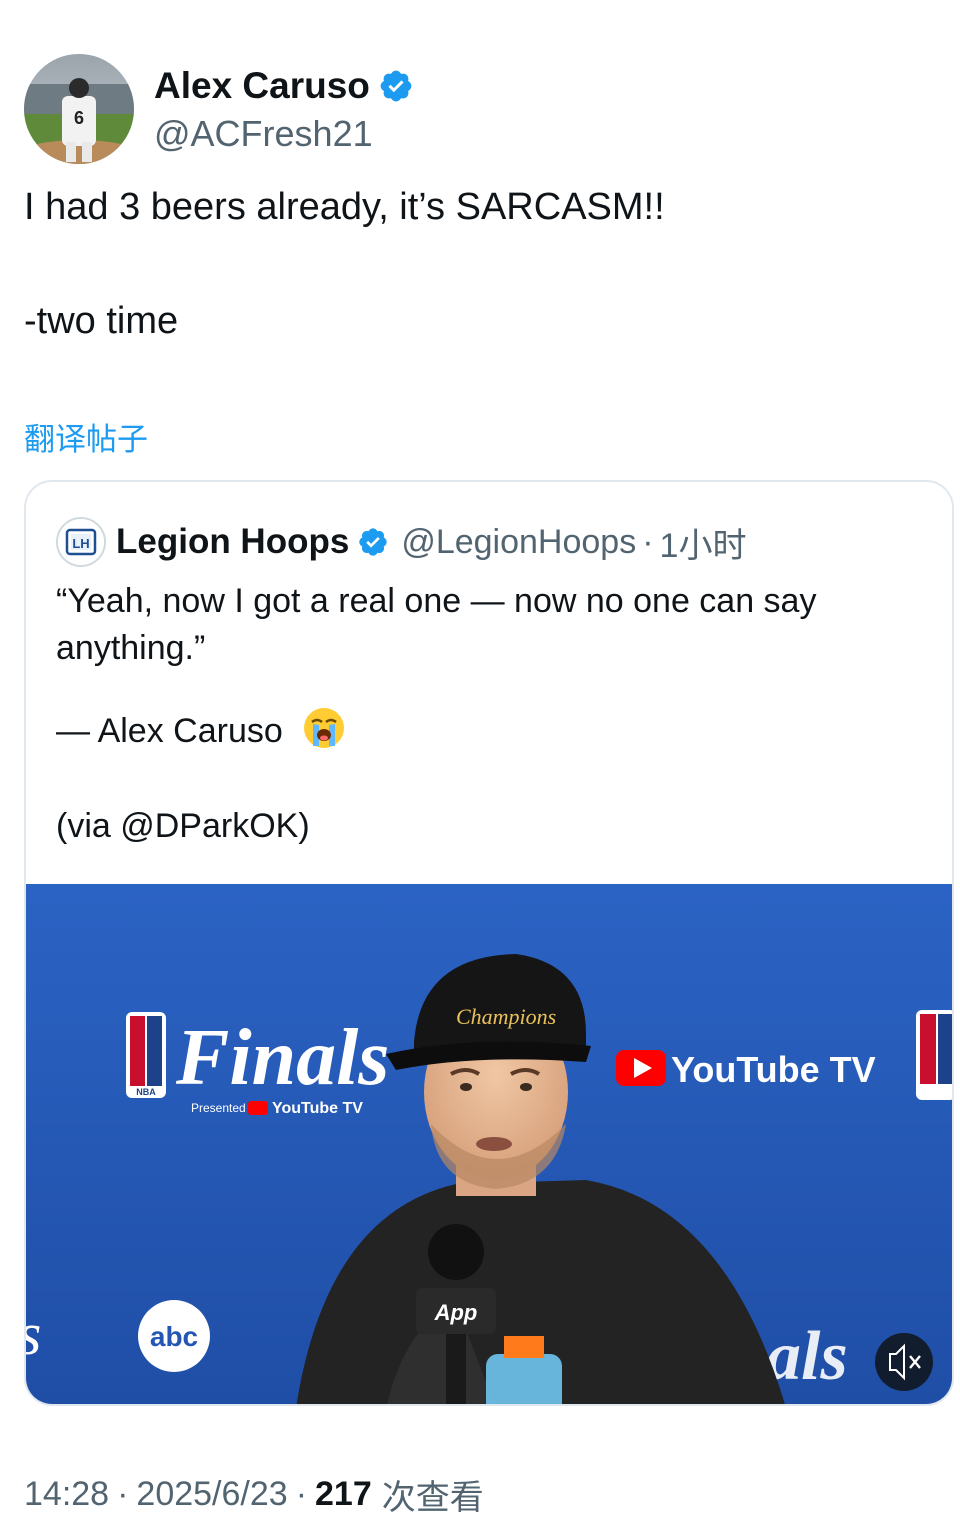  I want to click on svg-text: 6, so click(79, 118).